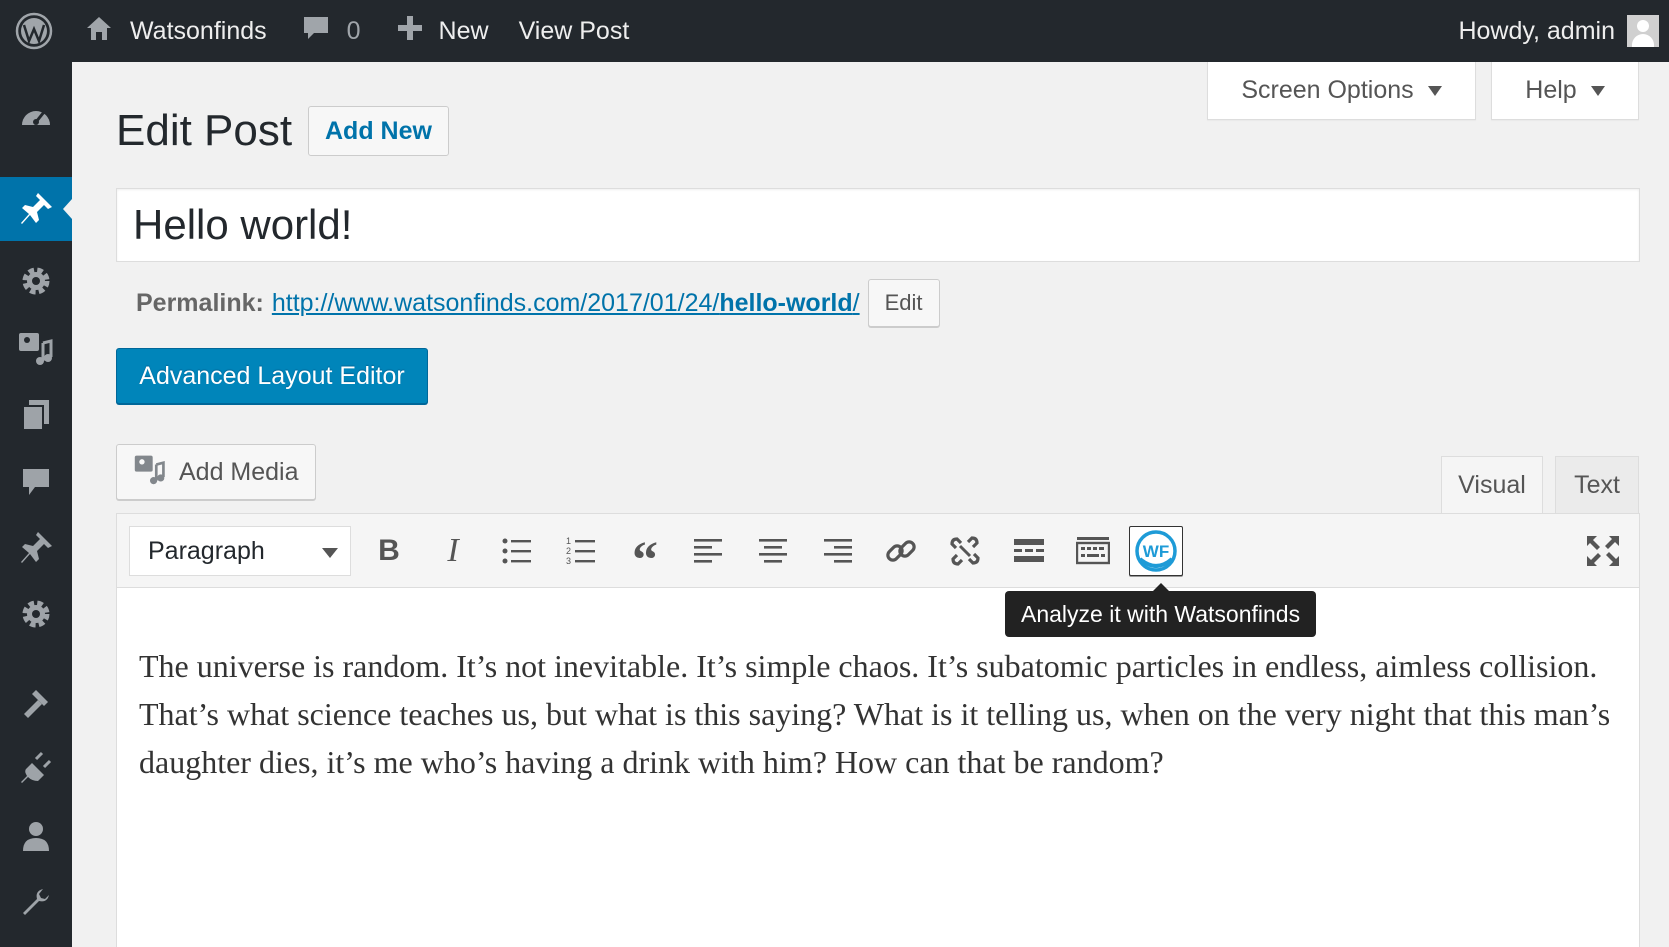 Image resolution: width=1669 pixels, height=947 pixels. Describe the element at coordinates (353, 30) in the screenshot. I see `comments-count: 0` at that location.